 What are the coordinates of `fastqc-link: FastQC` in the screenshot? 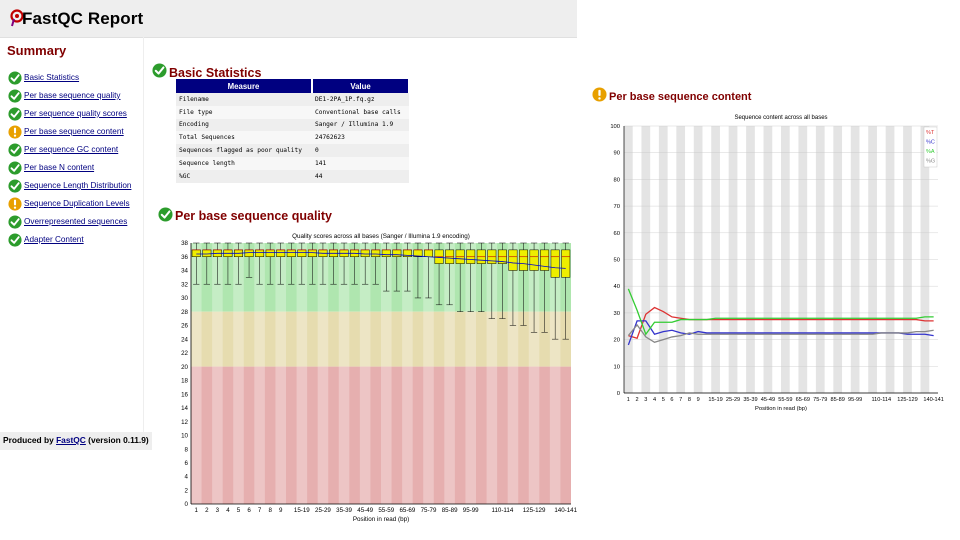 It's located at (71, 440).